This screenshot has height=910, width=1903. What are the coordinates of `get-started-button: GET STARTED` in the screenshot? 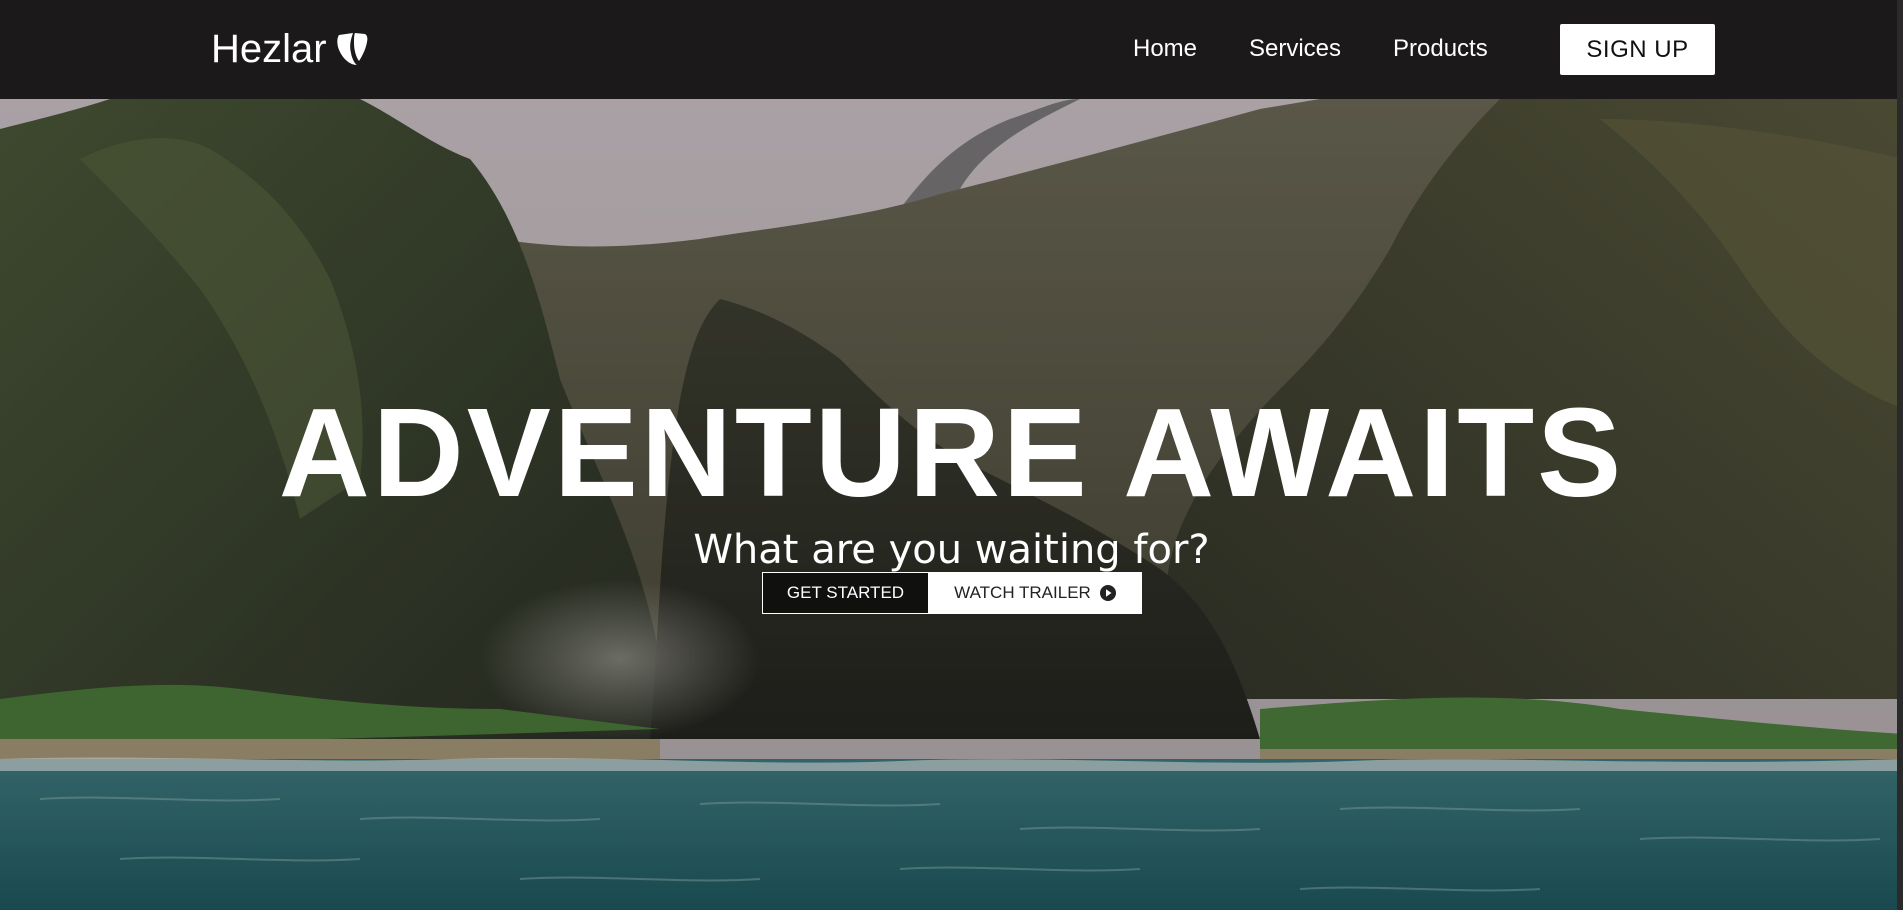 It's located at (845, 593).